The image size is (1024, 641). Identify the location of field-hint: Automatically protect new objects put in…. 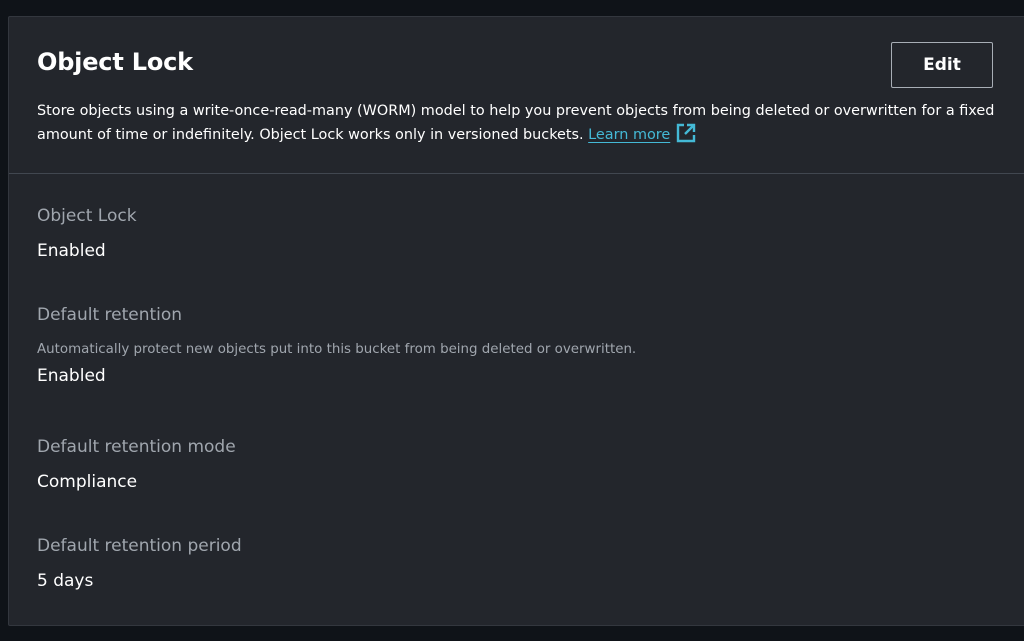
(337, 349).